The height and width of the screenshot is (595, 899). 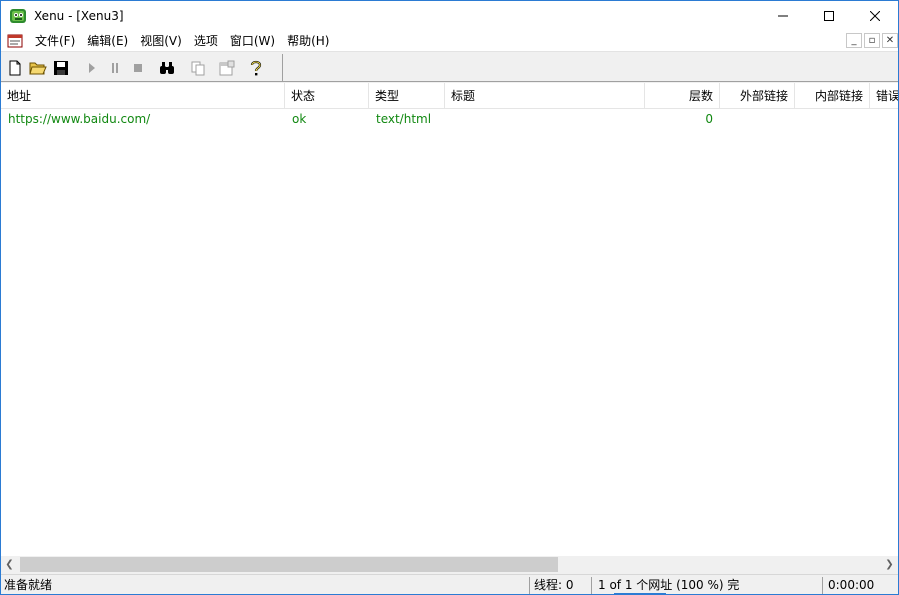 I want to click on help-icon, so click(x=255, y=67).